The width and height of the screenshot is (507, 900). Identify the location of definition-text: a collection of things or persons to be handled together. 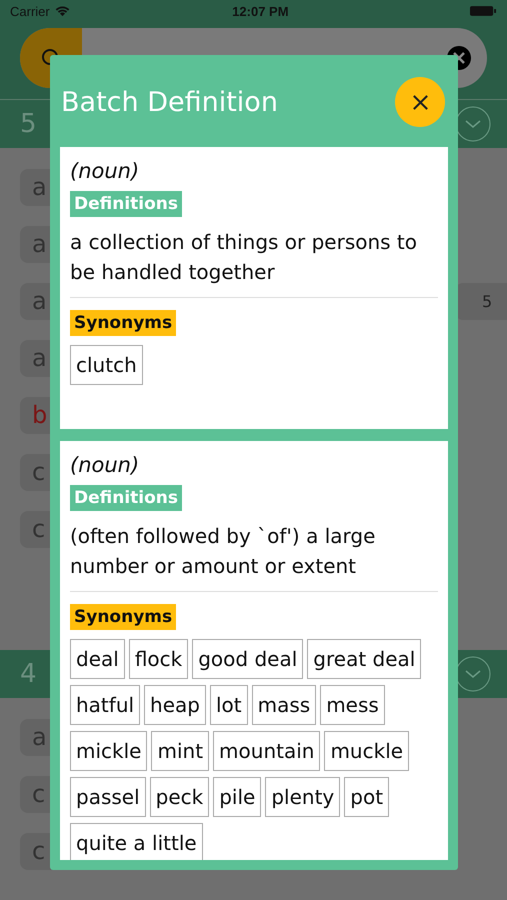
(244, 257).